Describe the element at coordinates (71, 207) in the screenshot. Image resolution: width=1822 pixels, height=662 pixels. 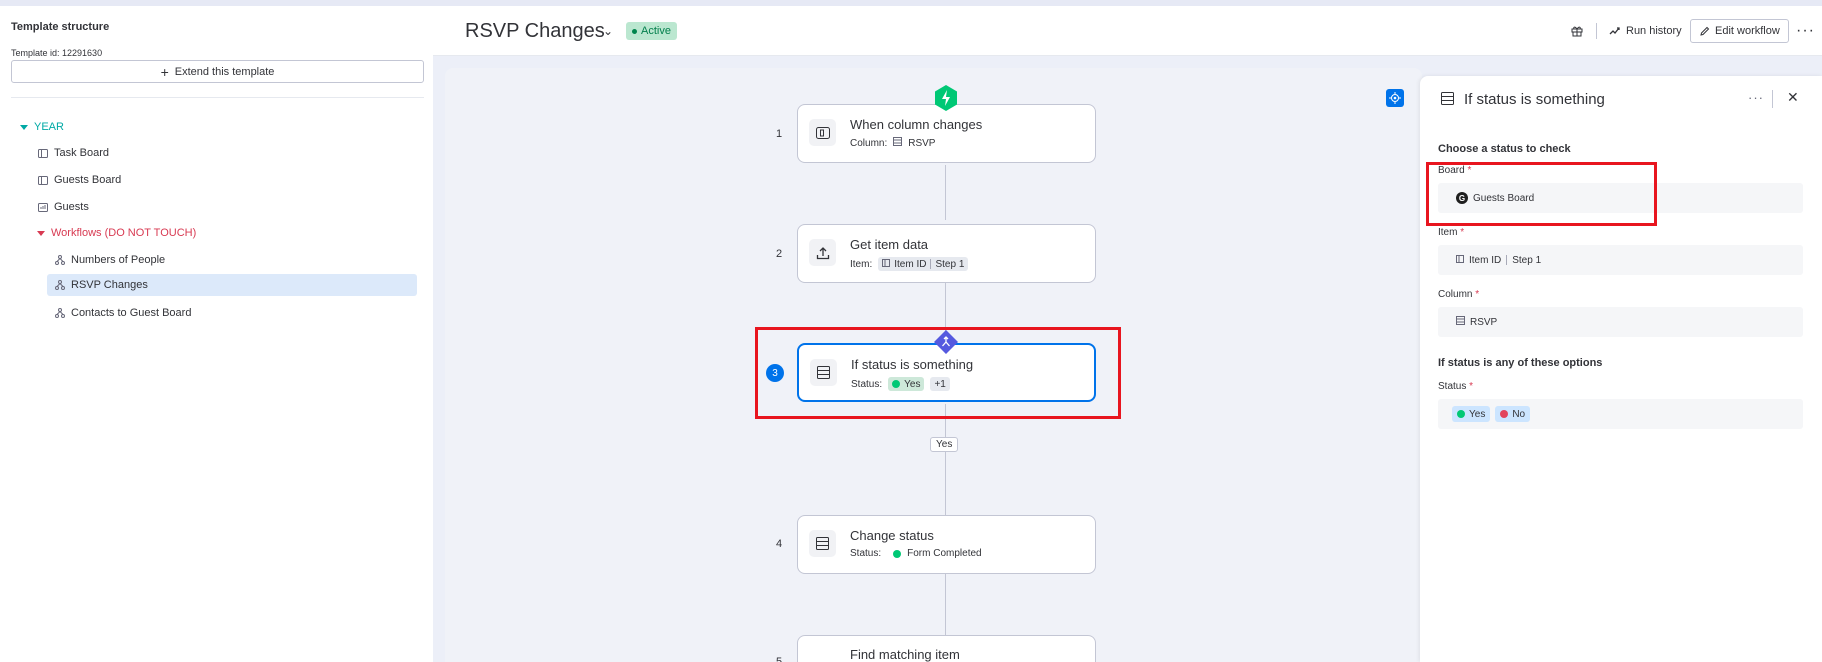
I see `tree-item-label: Guests` at that location.